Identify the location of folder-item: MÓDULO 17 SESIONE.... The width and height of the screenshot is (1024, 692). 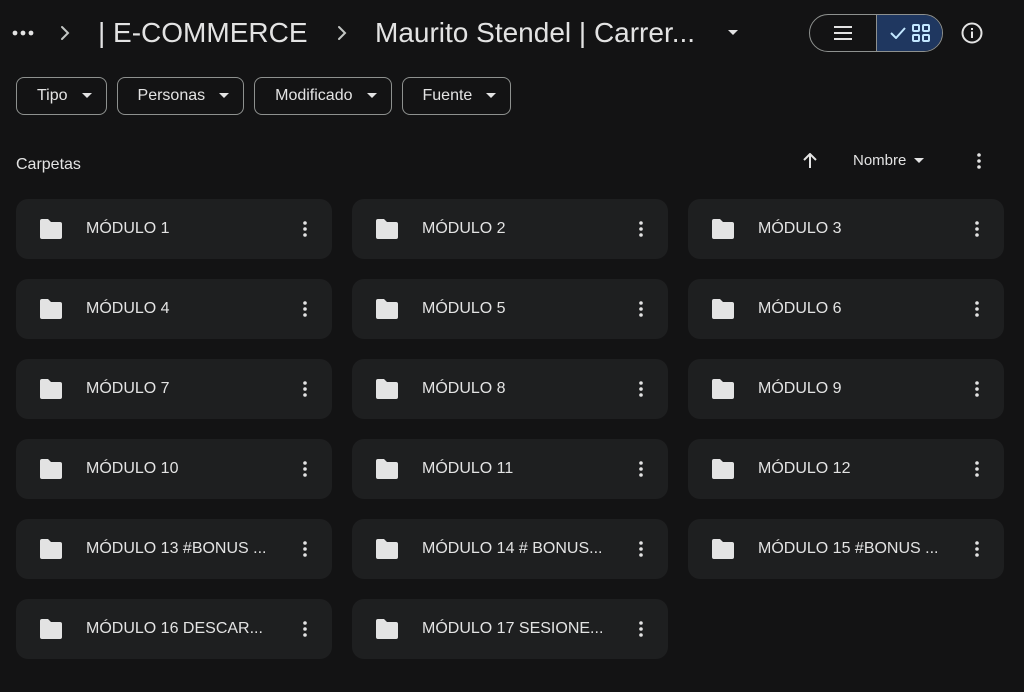
(510, 629).